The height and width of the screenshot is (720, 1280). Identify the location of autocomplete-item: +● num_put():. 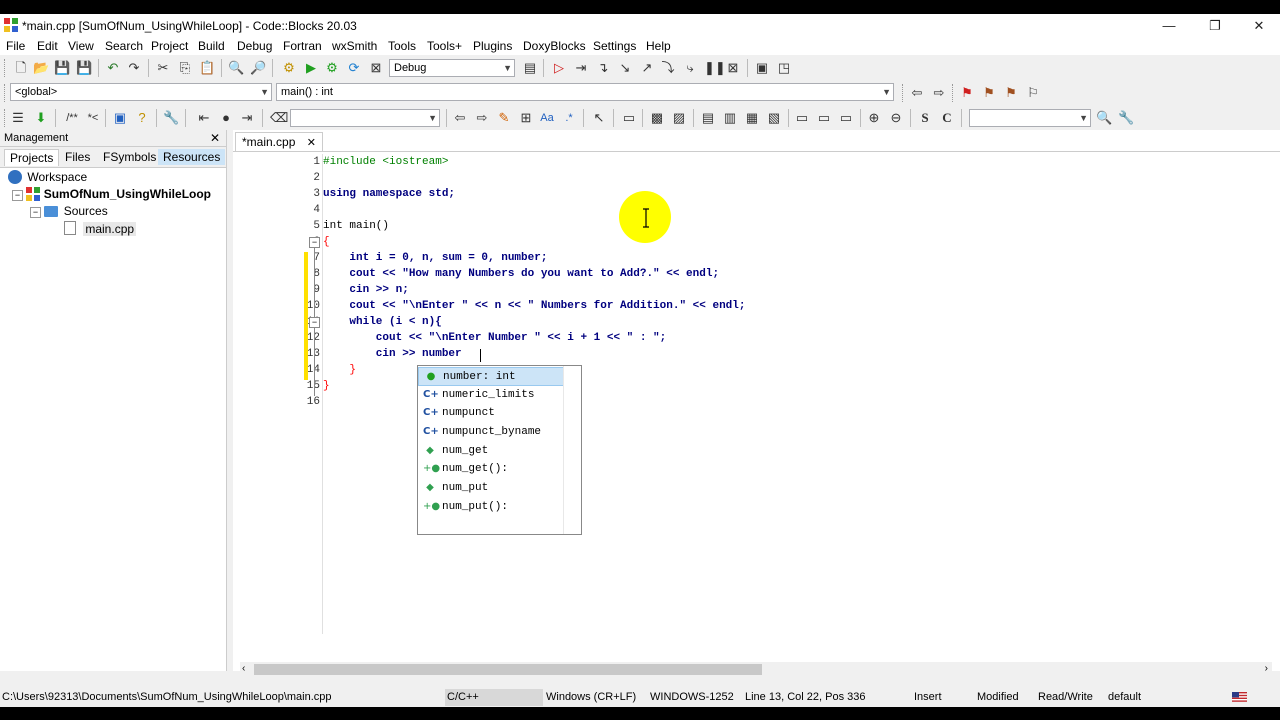
(491, 507).